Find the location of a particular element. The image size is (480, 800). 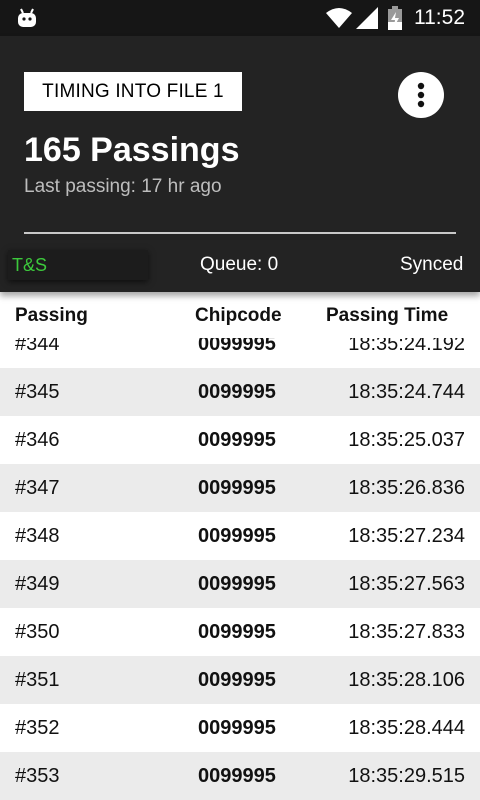

table-row: #353 0099995 18:35:29.515 is located at coordinates (240, 776).